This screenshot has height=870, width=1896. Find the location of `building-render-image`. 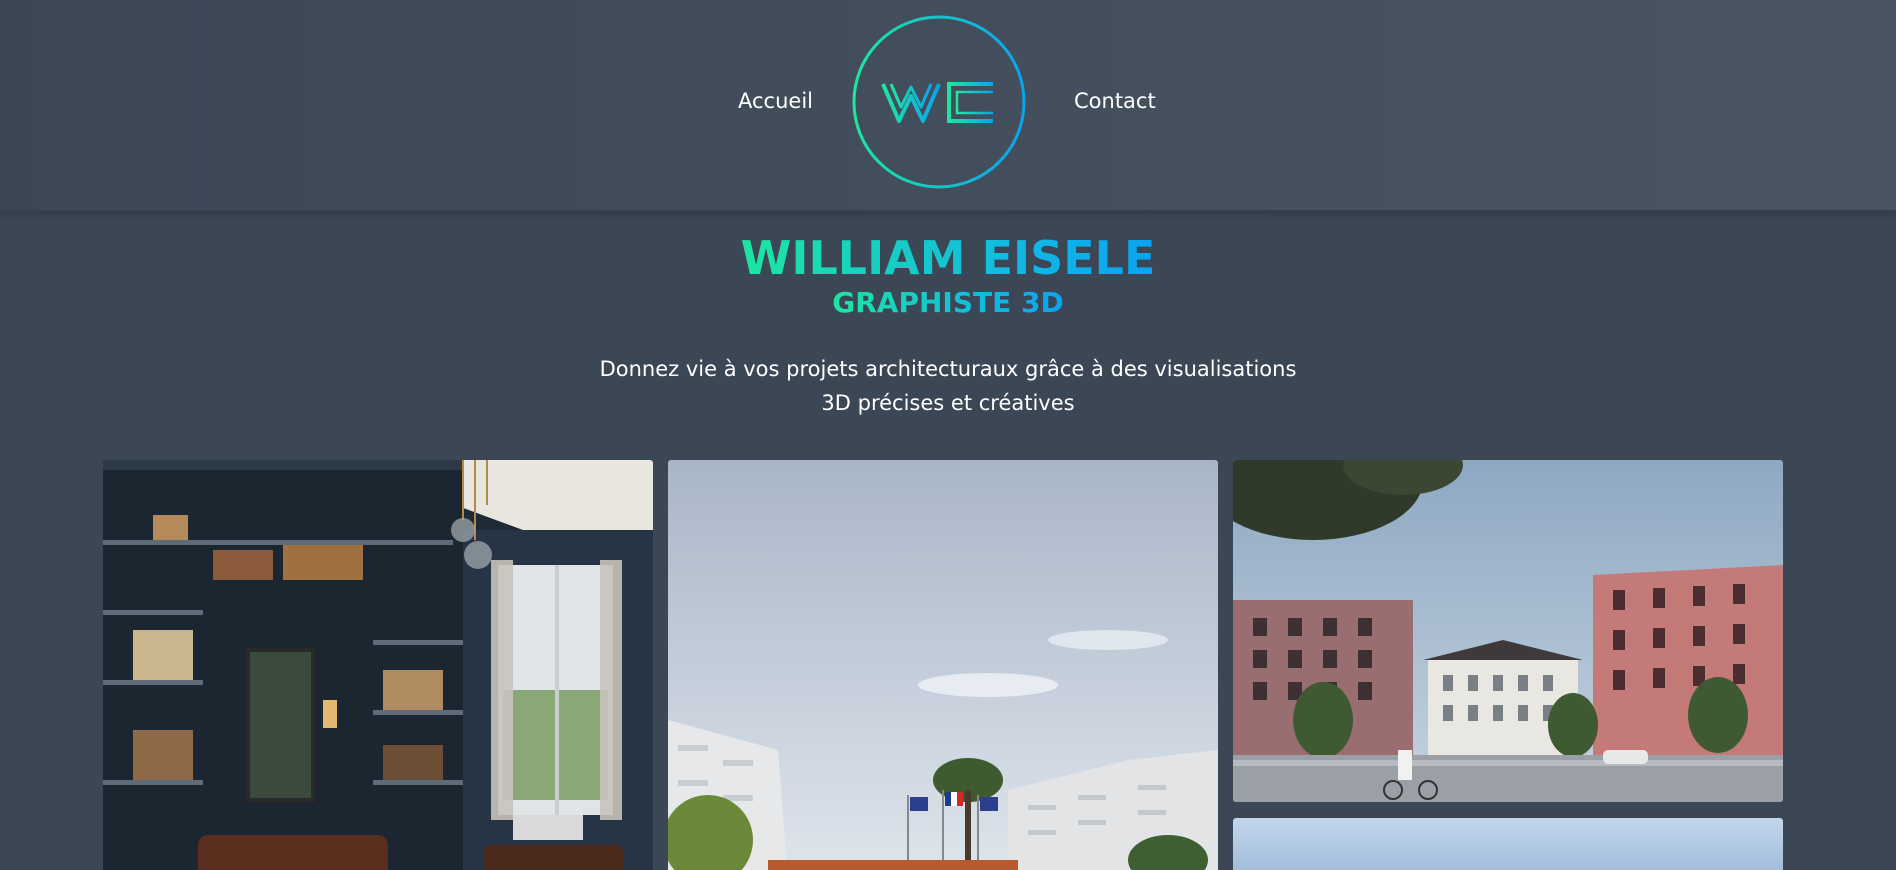

building-render-image is located at coordinates (943, 665).